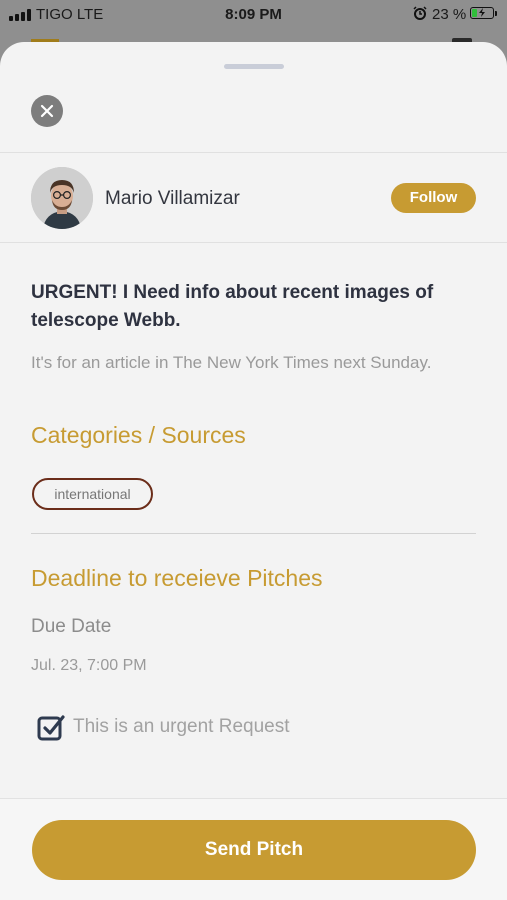 This screenshot has height=900, width=507. I want to click on sheet-grabber, so click(254, 66).